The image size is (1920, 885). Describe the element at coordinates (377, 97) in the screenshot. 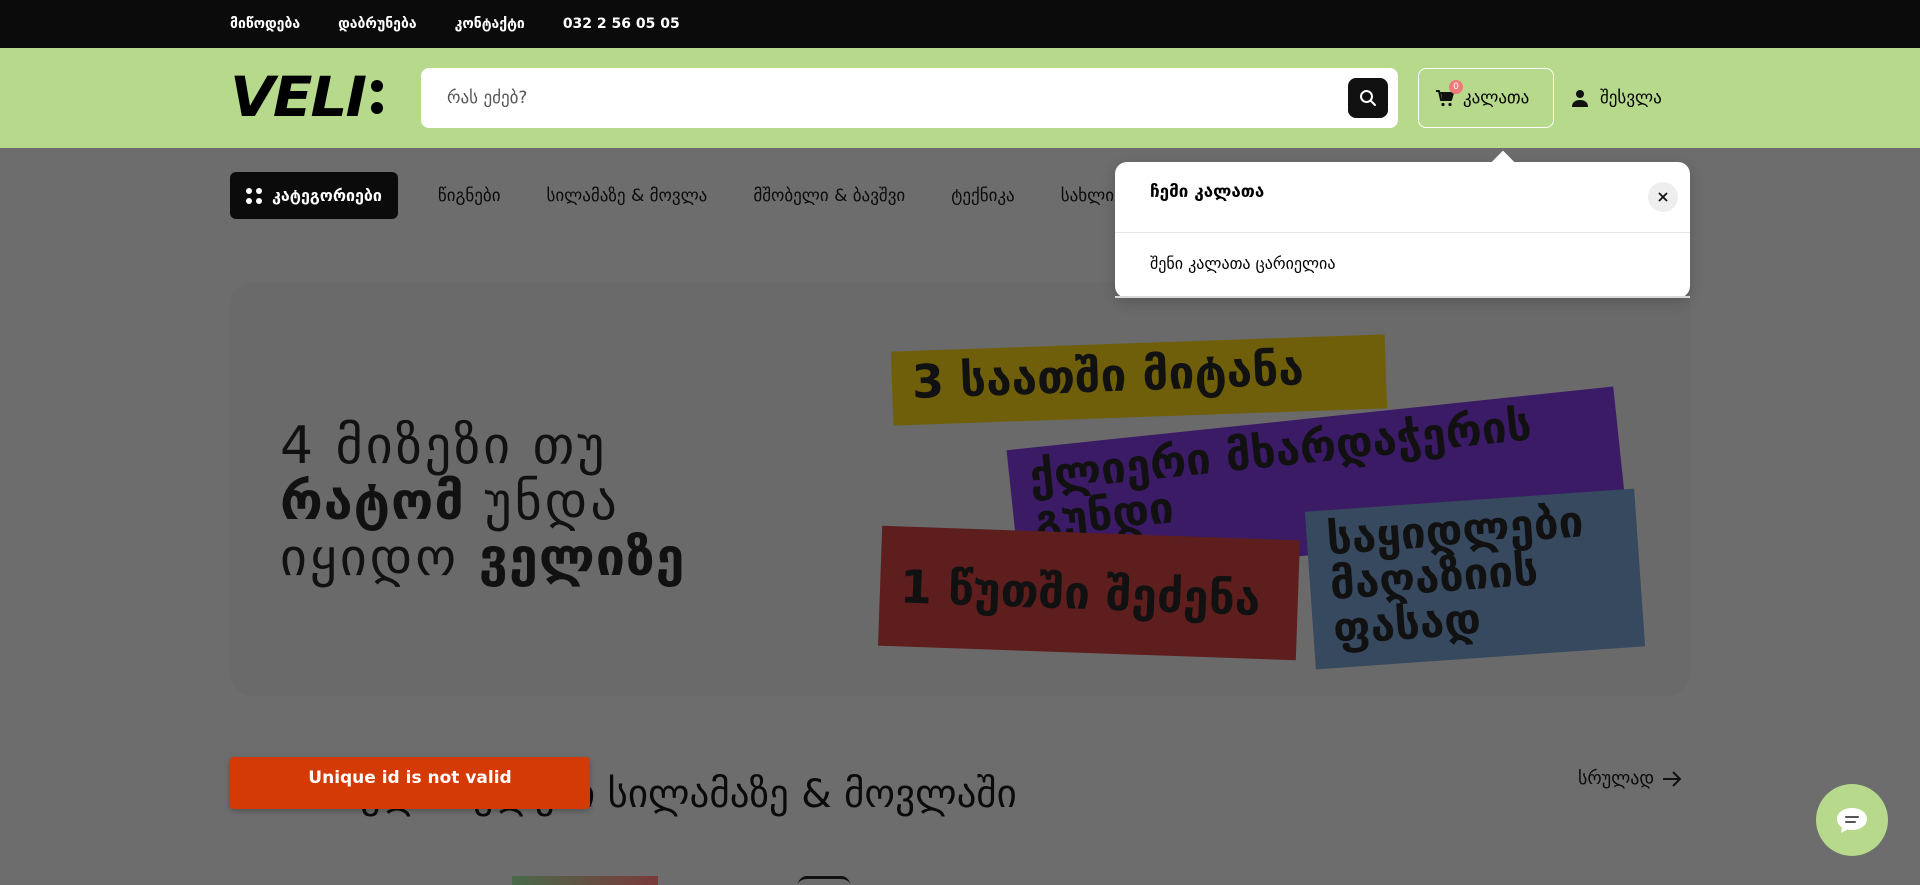

I see `logo-colon` at that location.